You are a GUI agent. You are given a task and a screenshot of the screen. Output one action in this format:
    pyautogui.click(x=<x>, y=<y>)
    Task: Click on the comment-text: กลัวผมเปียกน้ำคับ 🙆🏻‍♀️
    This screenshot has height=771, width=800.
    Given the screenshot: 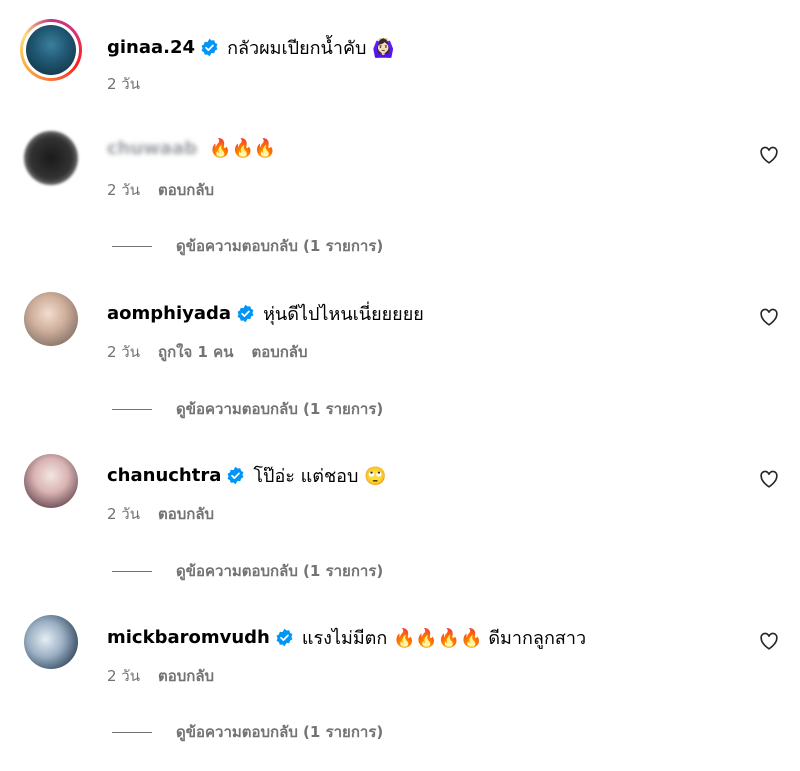 What is the action you would take?
    pyautogui.click(x=311, y=48)
    